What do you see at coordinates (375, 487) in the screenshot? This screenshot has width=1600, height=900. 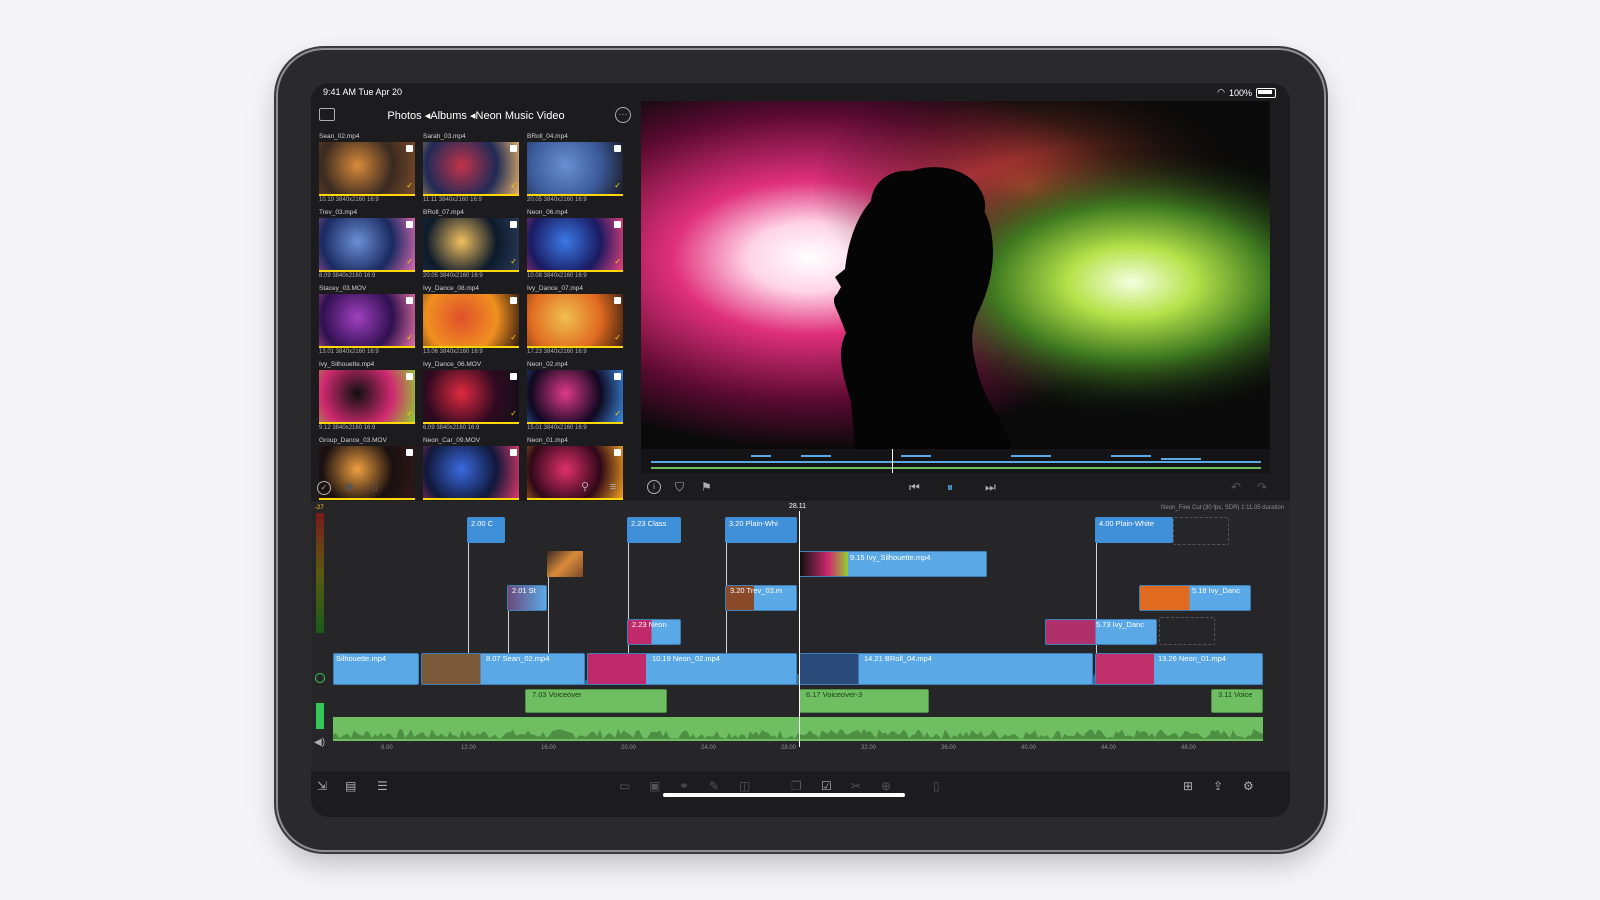 I see `trash-icon: ▯` at bounding box center [375, 487].